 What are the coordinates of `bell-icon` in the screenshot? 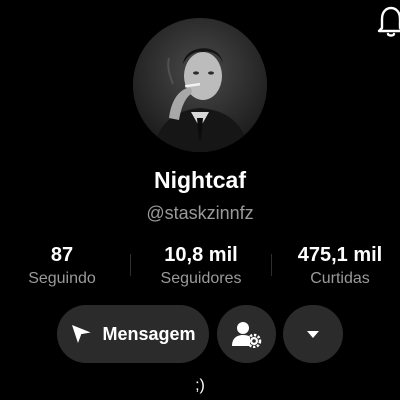 It's located at (388, 20).